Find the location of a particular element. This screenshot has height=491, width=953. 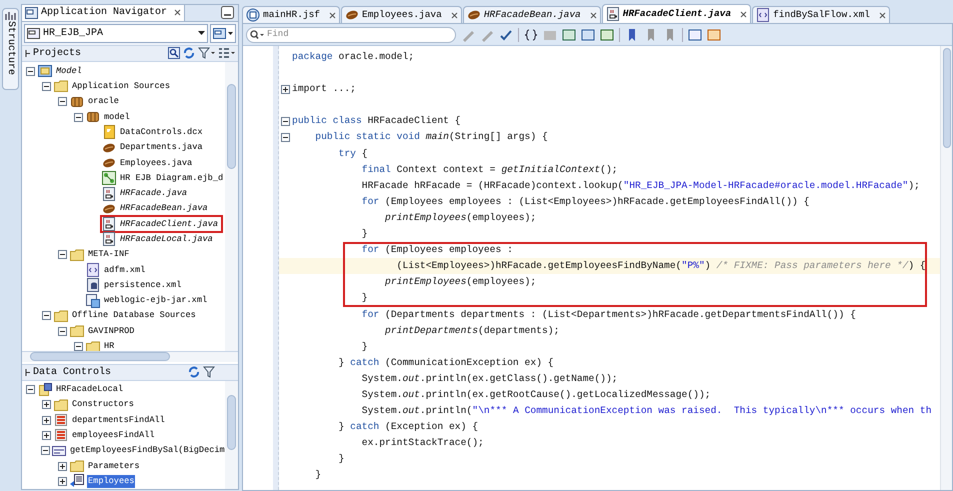

tree-item: Constructors is located at coordinates (103, 405).